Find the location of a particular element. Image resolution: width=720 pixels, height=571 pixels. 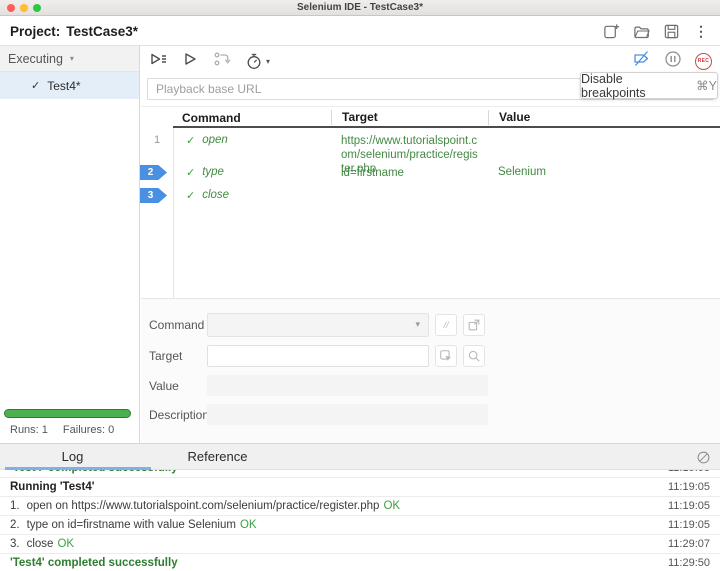

command-cell: close is located at coordinates (215, 195).